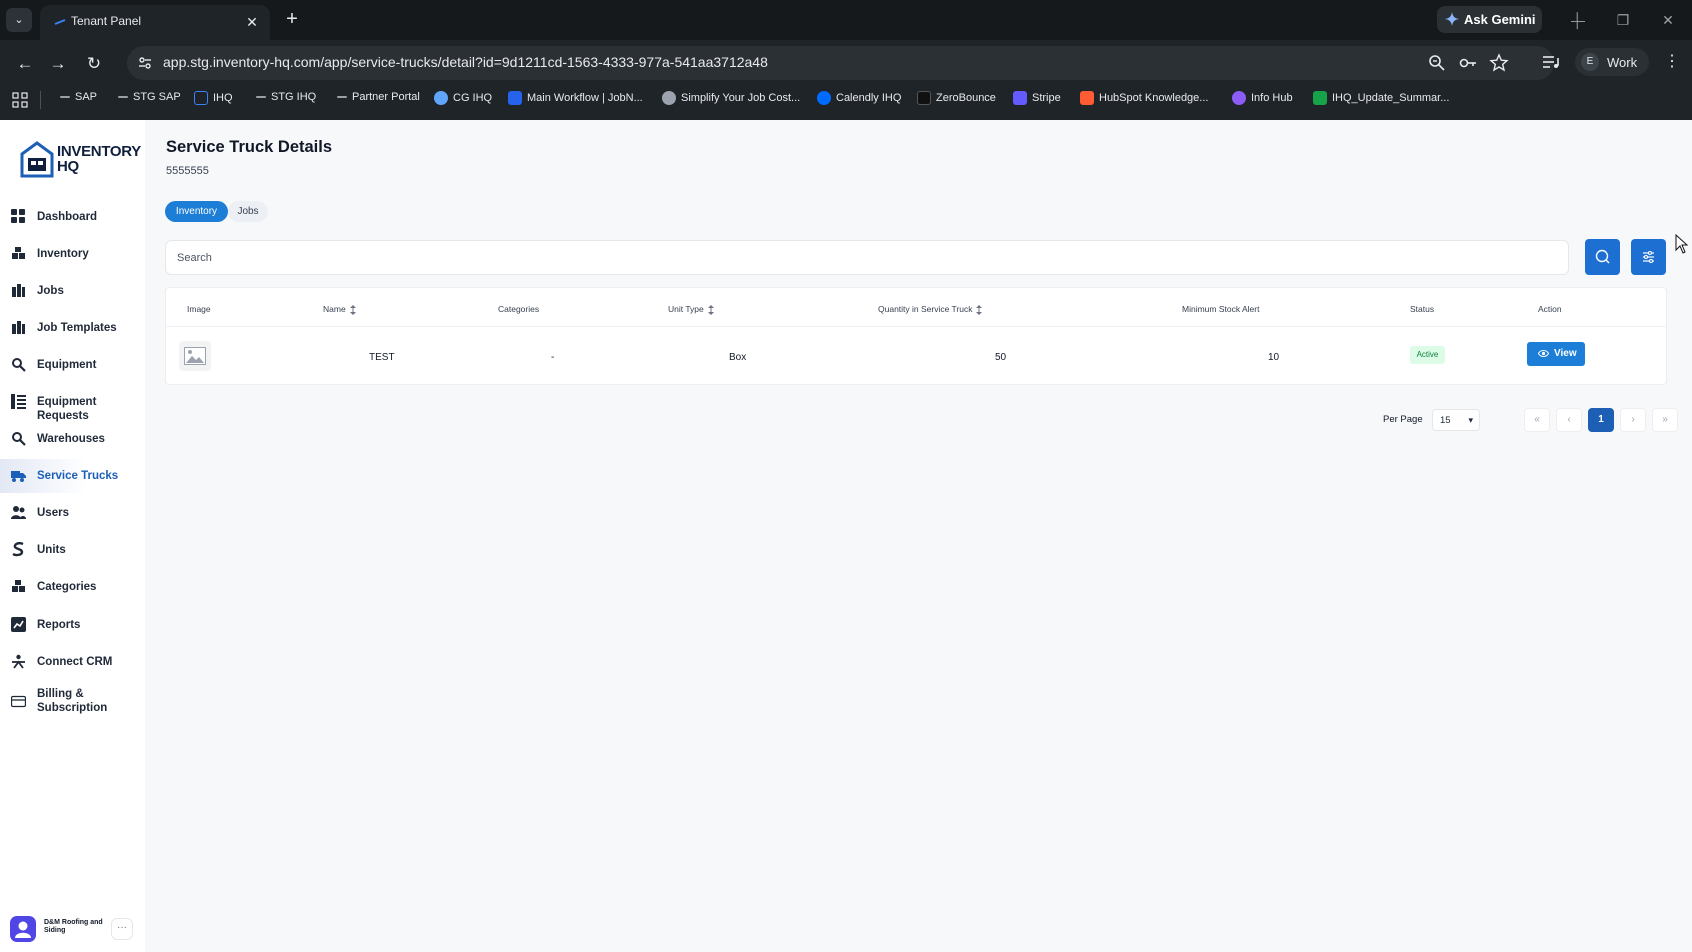 Image resolution: width=1692 pixels, height=952 pixels. I want to click on sidebar-item-equipment: Equipment, so click(72, 365).